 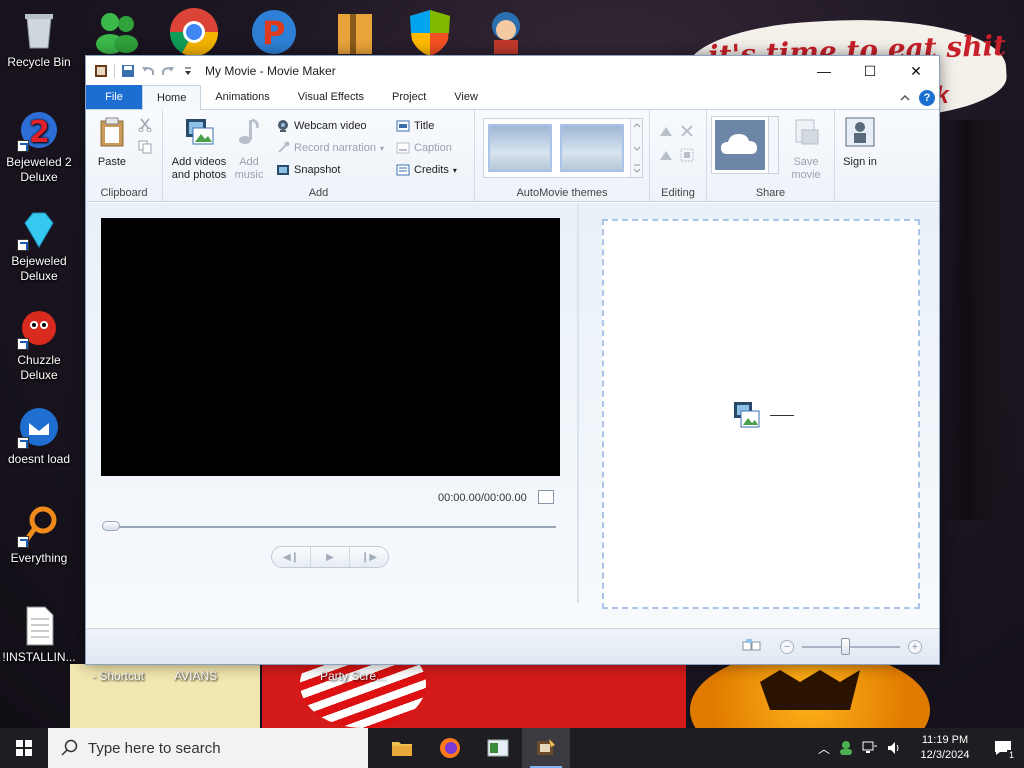 I want to click on redo-icon, so click(x=168, y=71).